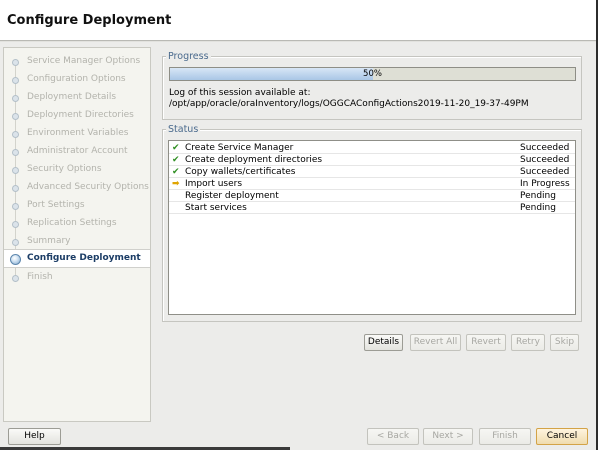 Image resolution: width=598 pixels, height=450 pixels. I want to click on progress-bar: 50%, so click(372, 74).